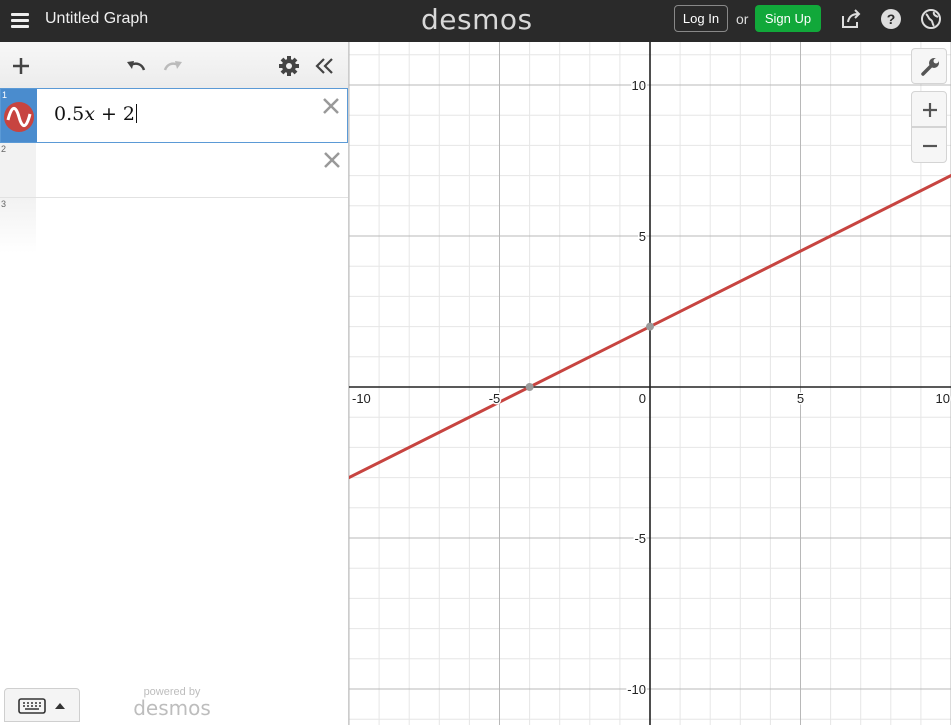  Describe the element at coordinates (96, 19) in the screenshot. I see `graph-title: Untitled Graph` at that location.